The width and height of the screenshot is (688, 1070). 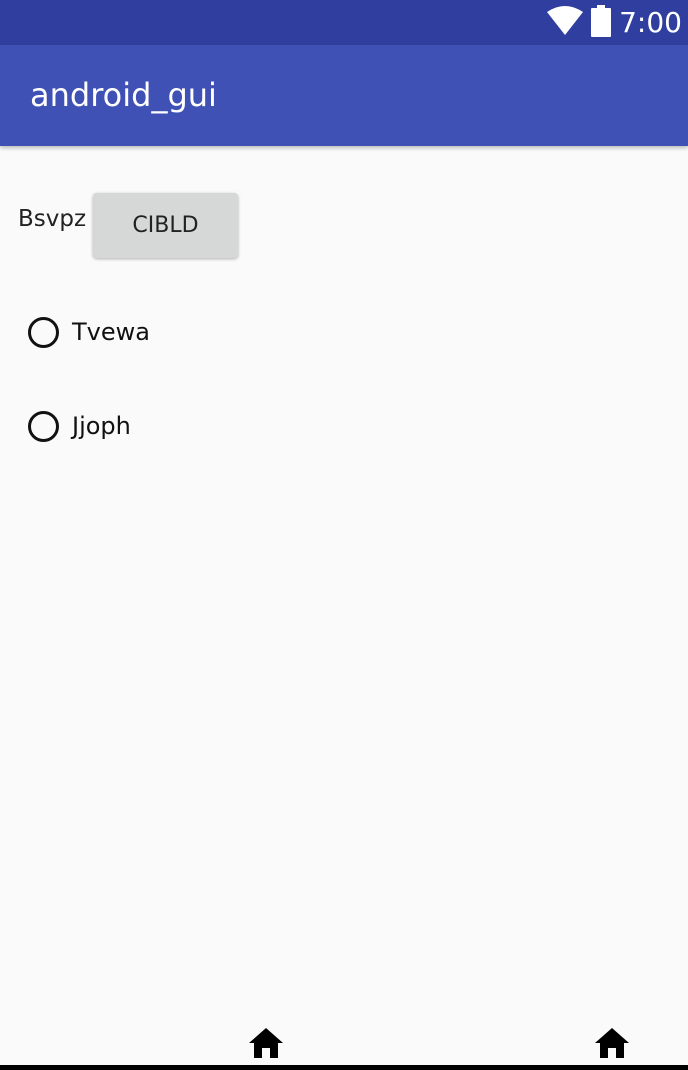 I want to click on radio-option-tvewa: Tvewa, so click(x=89, y=332).